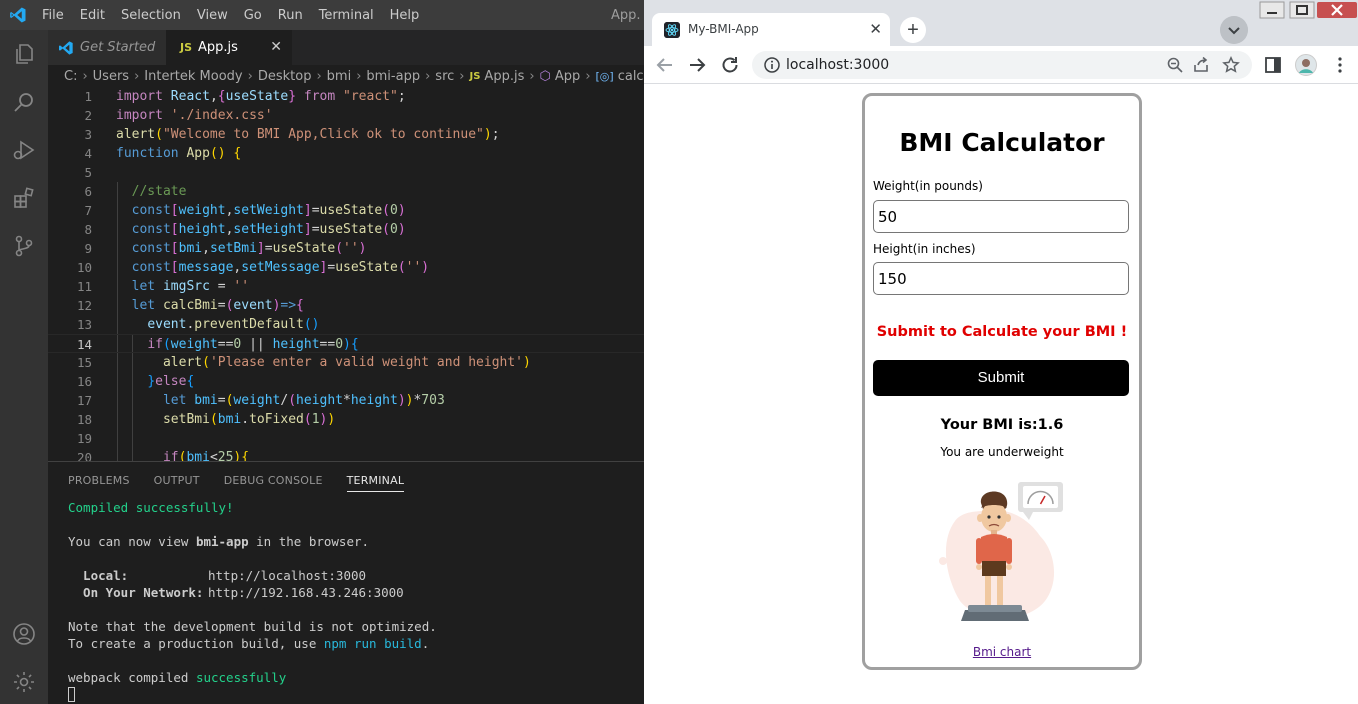 Image resolution: width=1358 pixels, height=704 pixels. Describe the element at coordinates (24, 198) in the screenshot. I see `extensions-icon` at that location.